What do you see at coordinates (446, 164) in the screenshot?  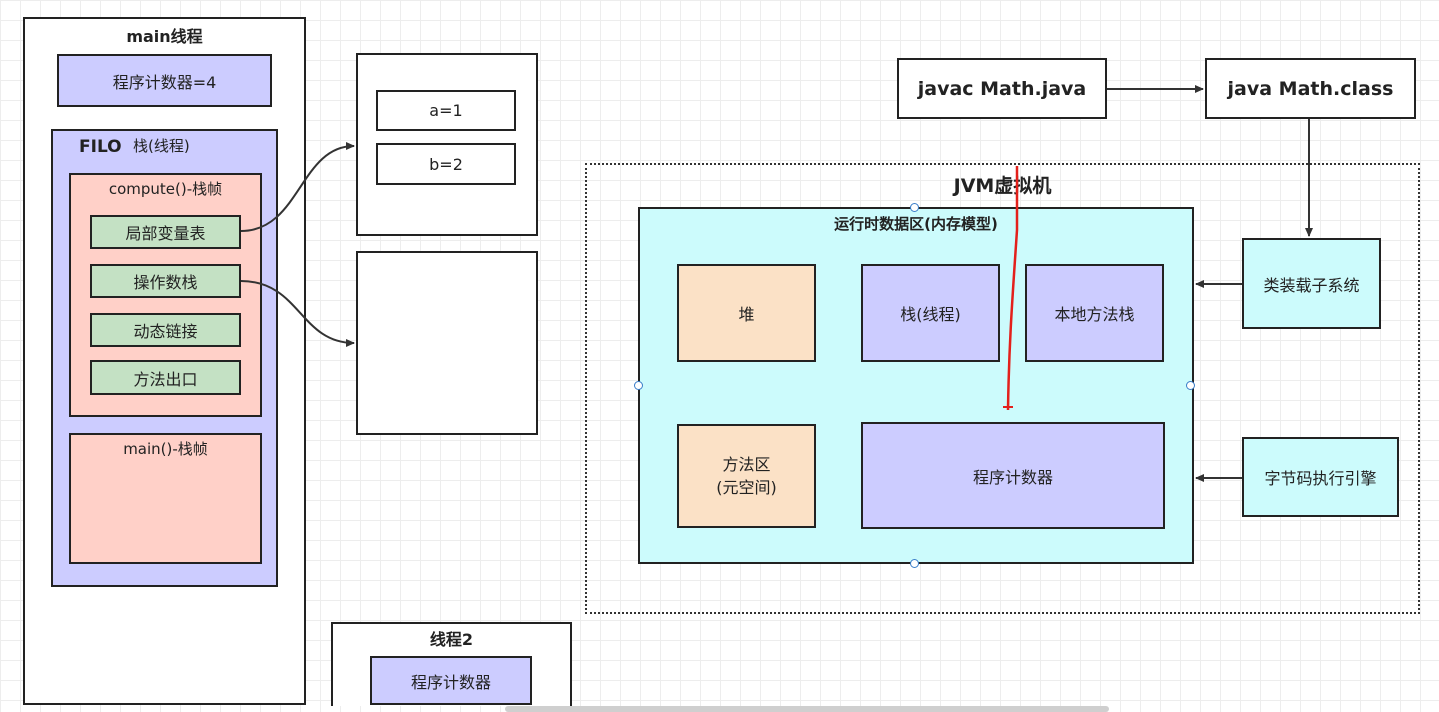 I see `var-b: b=2` at bounding box center [446, 164].